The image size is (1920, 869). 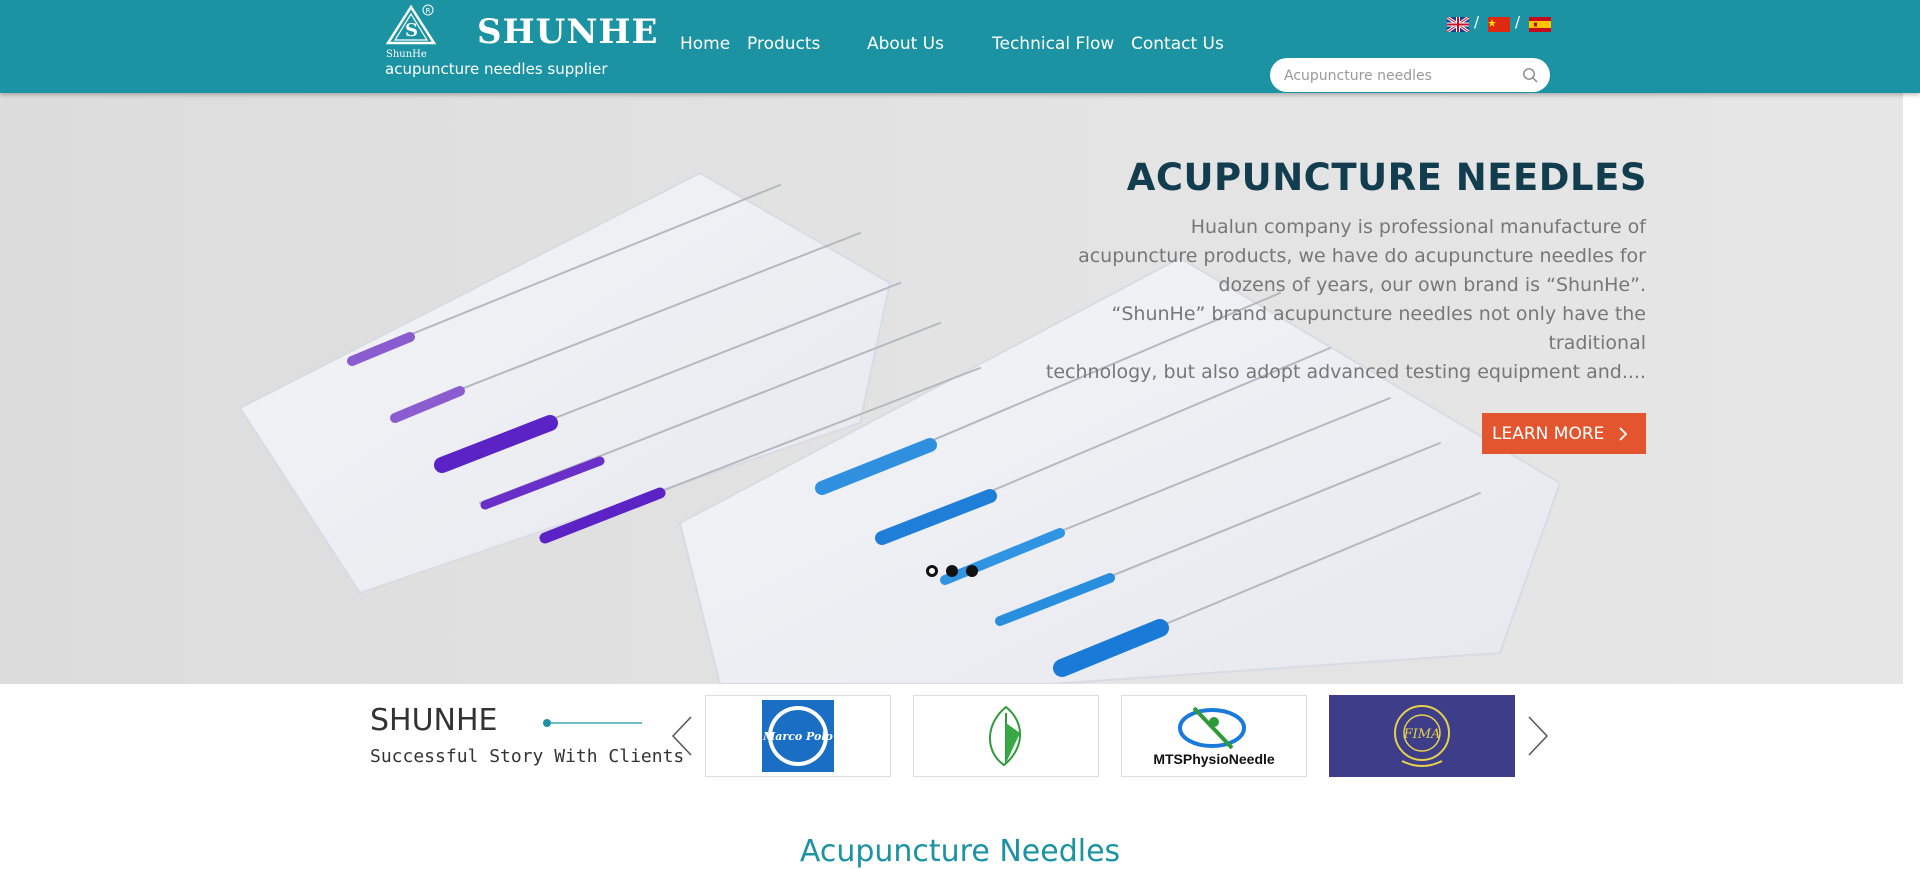 What do you see at coordinates (434, 720) in the screenshot?
I see `clients-title: SHUNHE` at bounding box center [434, 720].